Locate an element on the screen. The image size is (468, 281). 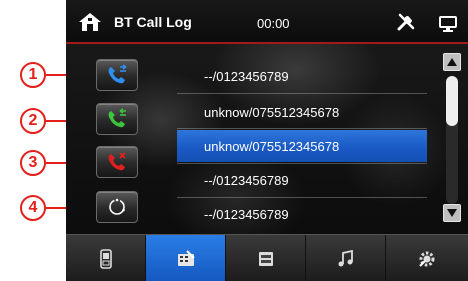
callout-1: 1 is located at coordinates (33, 75).